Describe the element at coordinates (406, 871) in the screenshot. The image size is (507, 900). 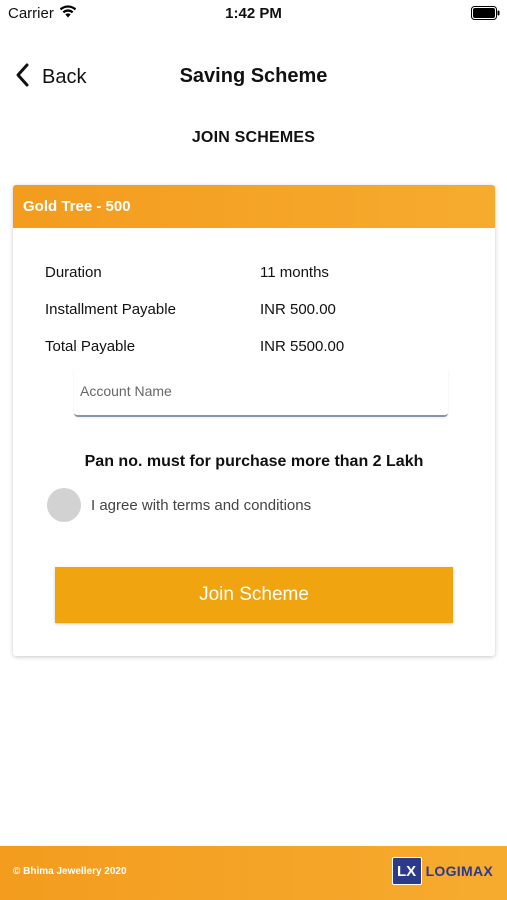
I see `logo-mark-icon: LX` at that location.